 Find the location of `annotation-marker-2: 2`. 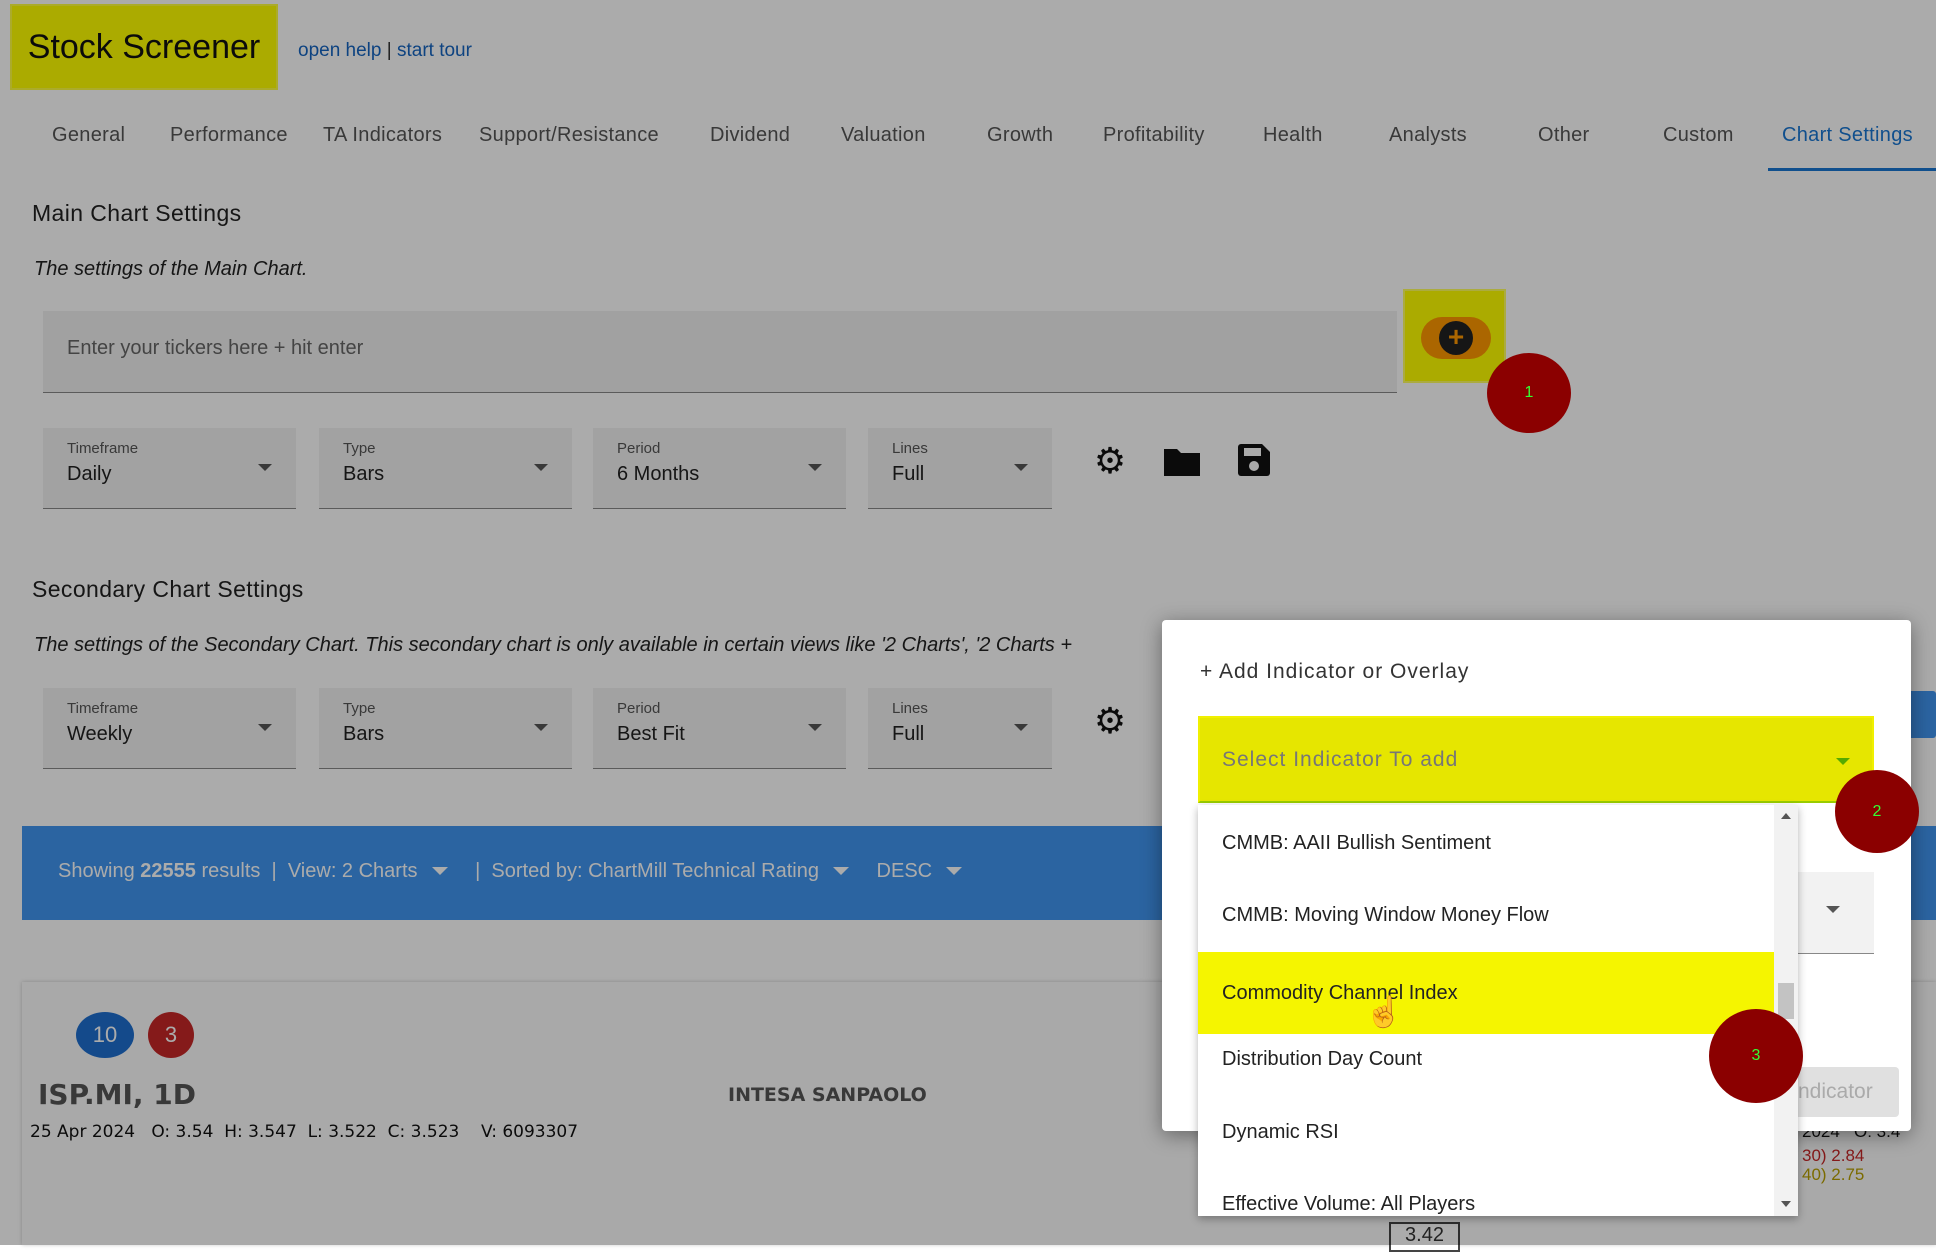

annotation-marker-2: 2 is located at coordinates (1877, 811).